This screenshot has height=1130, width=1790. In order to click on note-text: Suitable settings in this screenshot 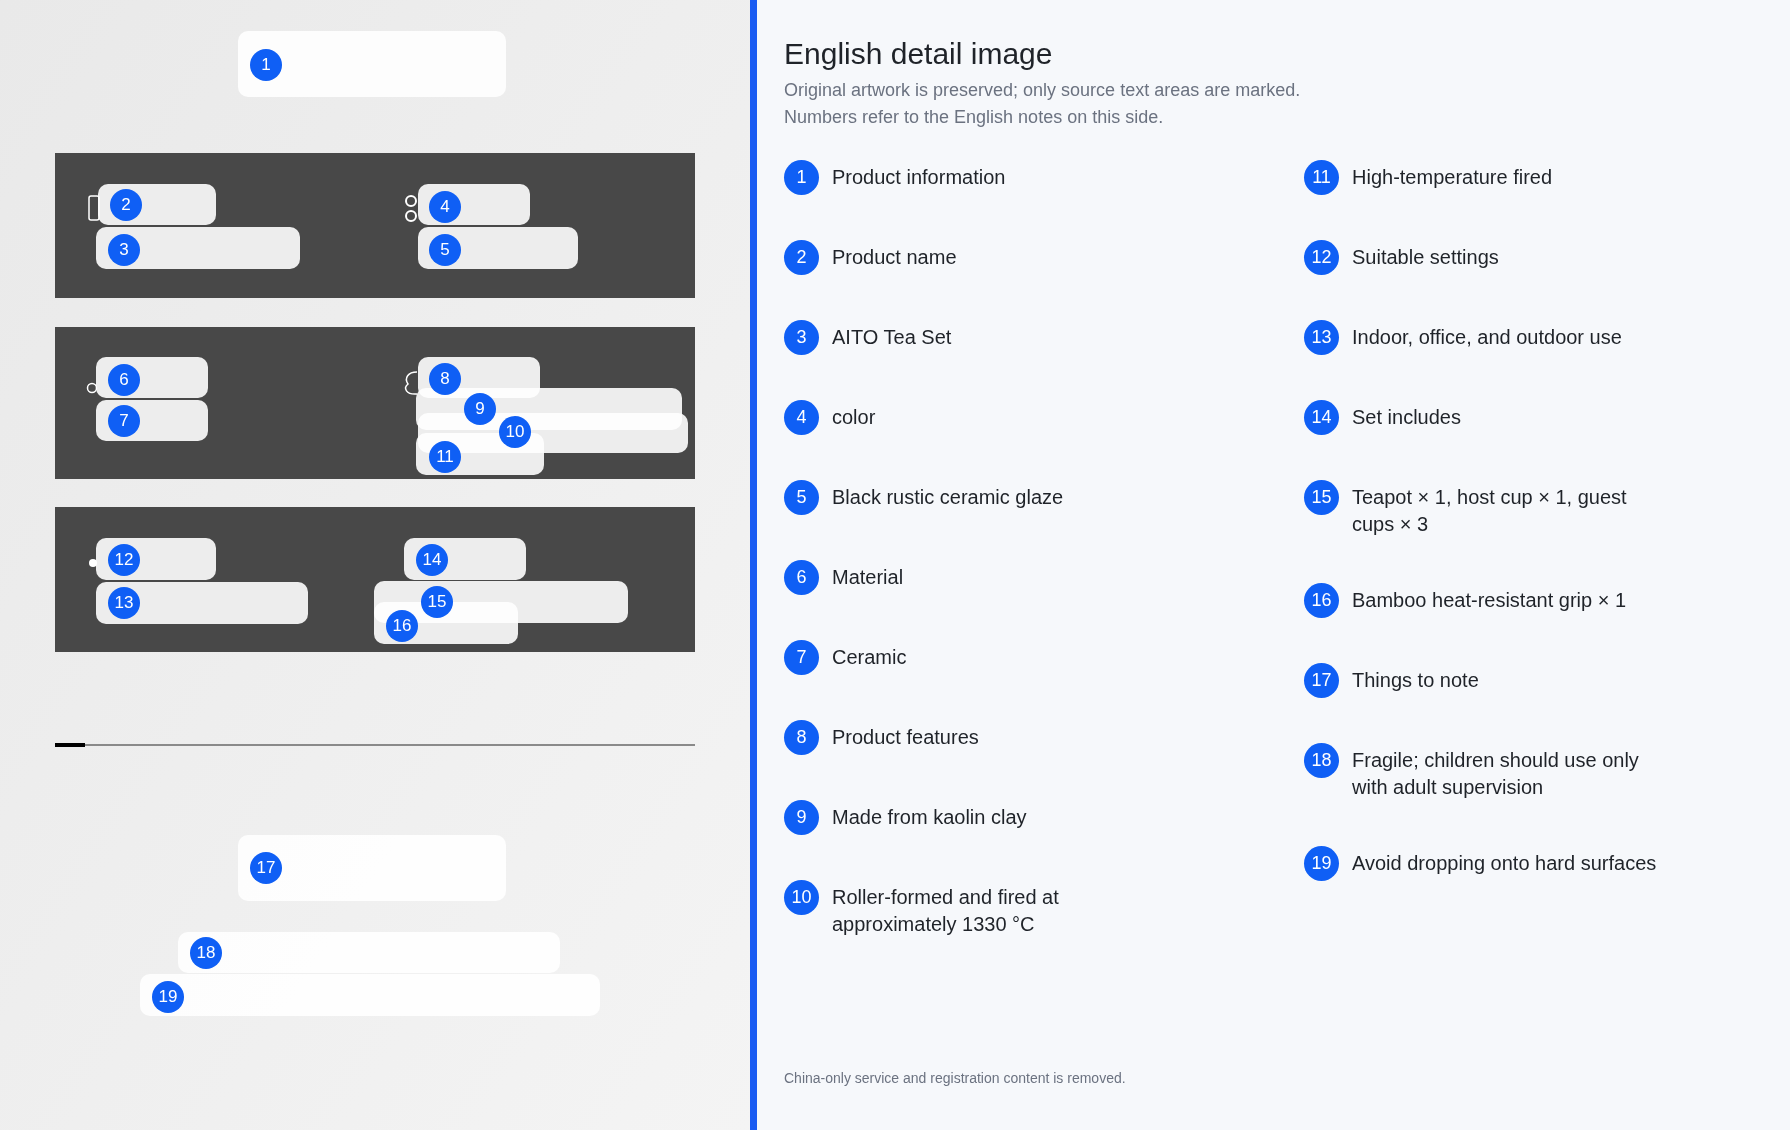, I will do `click(1425, 257)`.